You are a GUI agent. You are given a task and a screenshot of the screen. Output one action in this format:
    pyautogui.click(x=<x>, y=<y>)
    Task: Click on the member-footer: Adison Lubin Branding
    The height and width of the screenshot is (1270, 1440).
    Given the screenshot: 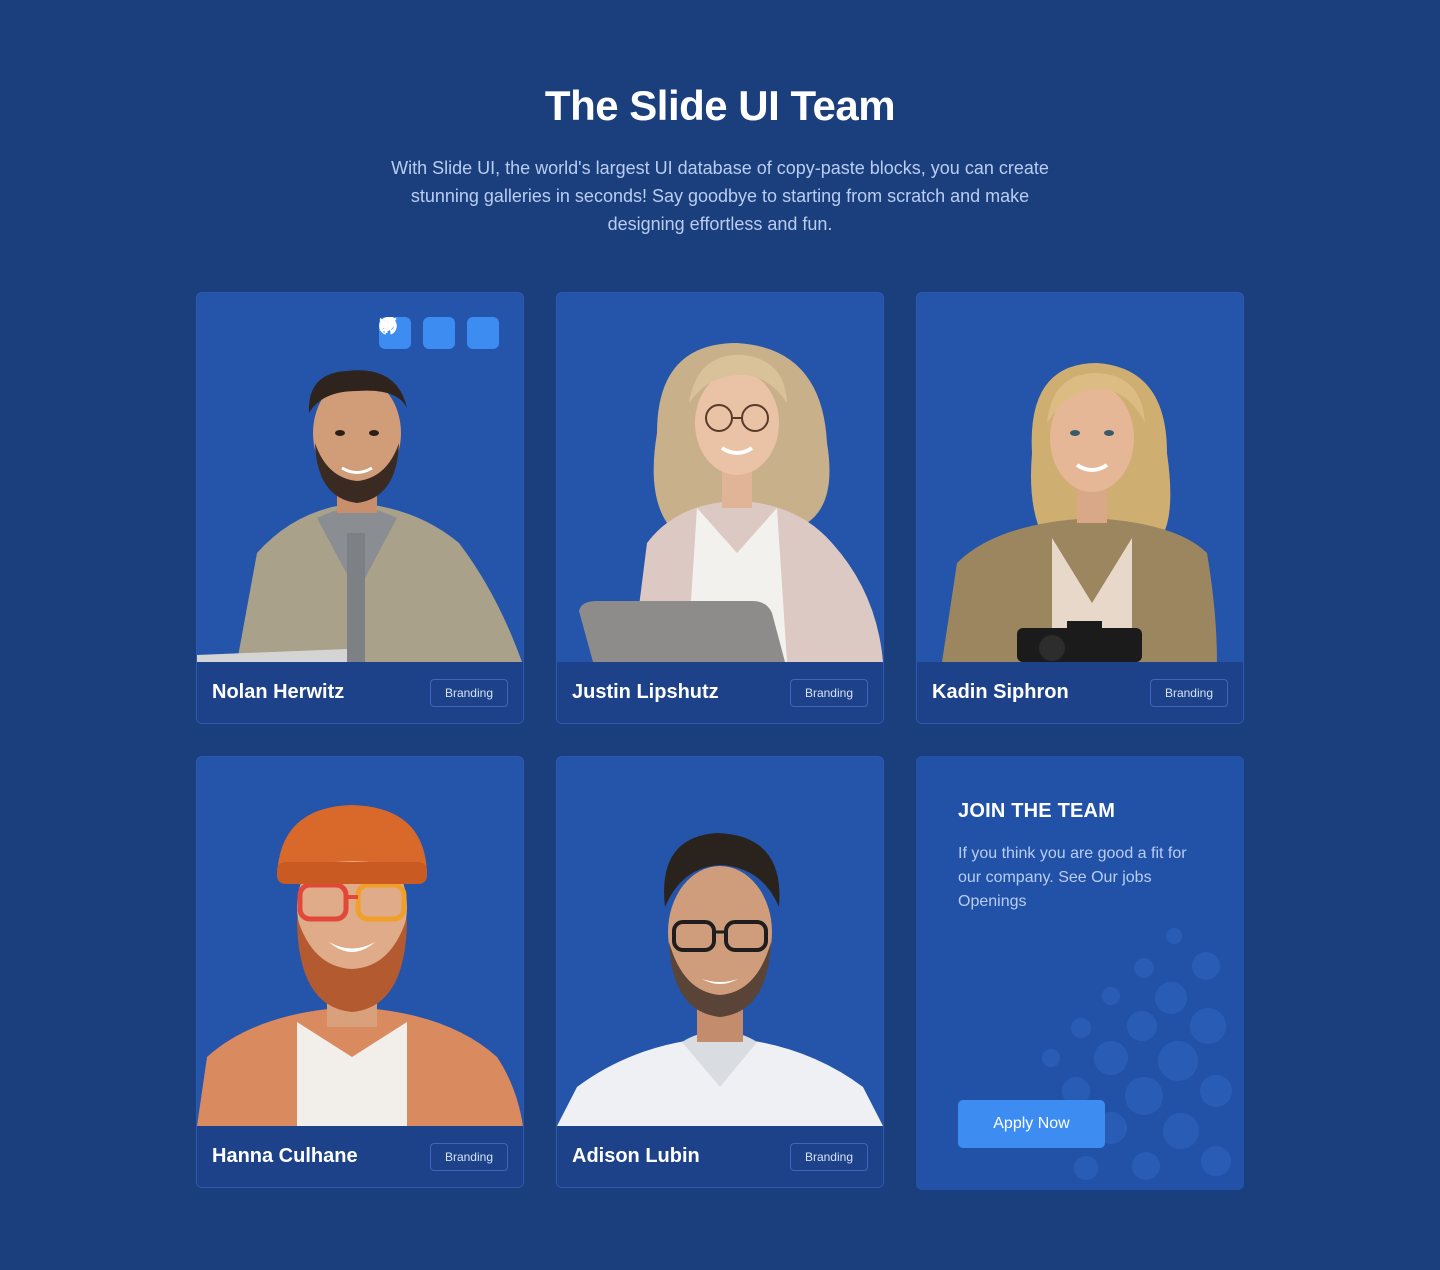 What is the action you would take?
    pyautogui.click(x=720, y=1156)
    